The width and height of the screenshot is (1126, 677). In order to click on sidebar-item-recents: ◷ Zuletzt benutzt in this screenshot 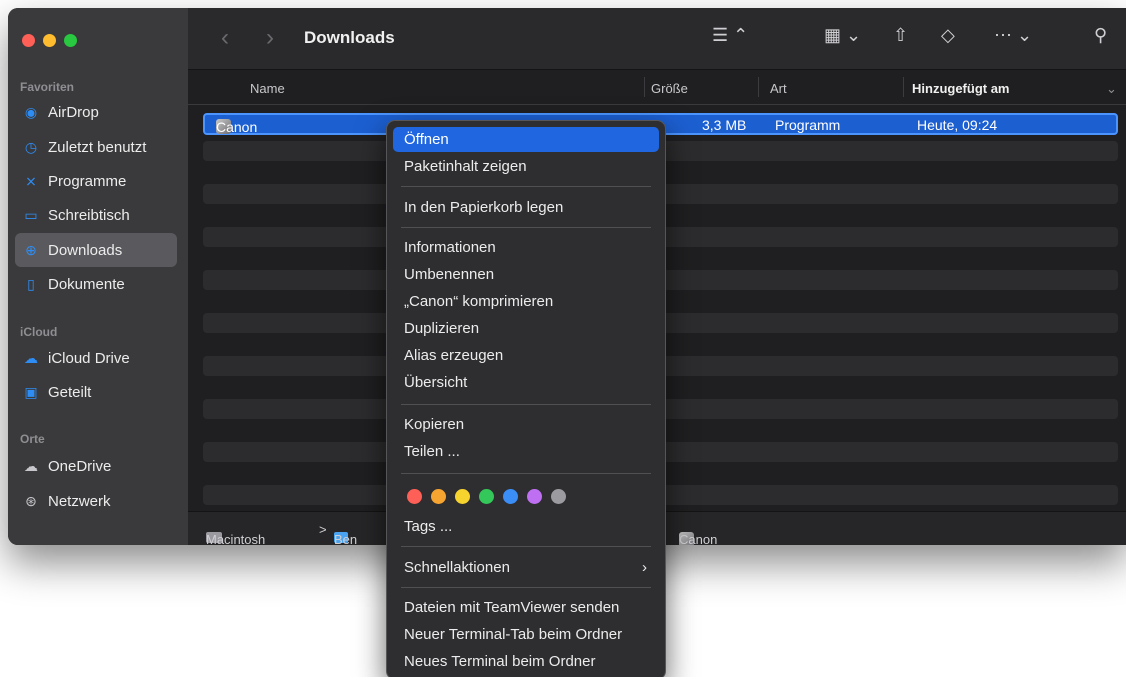, I will do `click(96, 147)`.